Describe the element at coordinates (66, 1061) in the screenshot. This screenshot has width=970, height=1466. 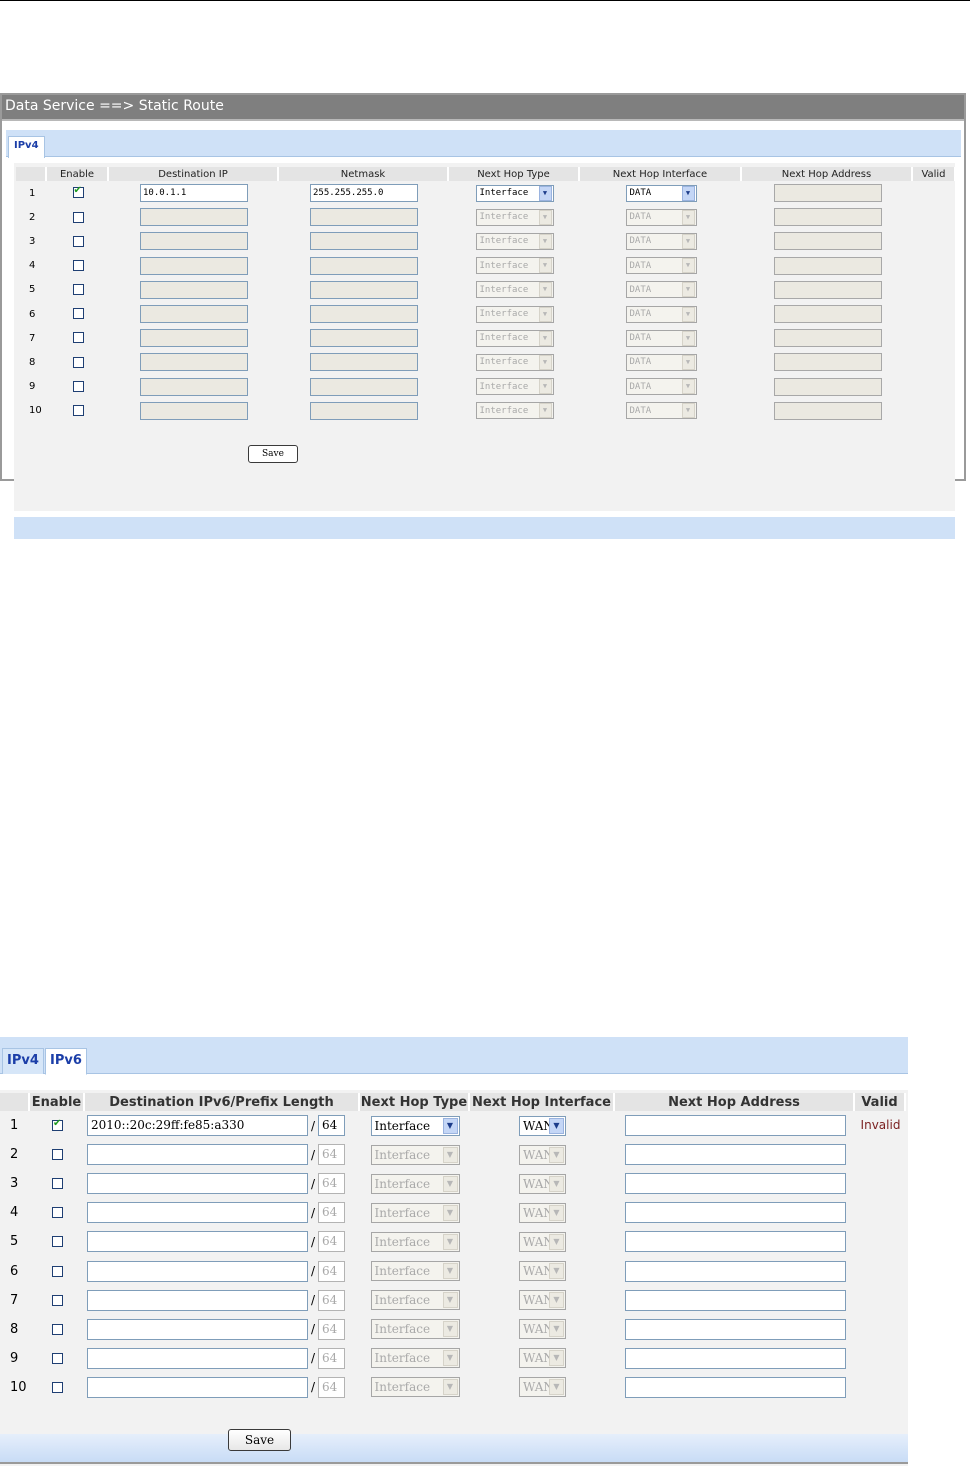
I see `tab-ipv6: IPv6` at that location.